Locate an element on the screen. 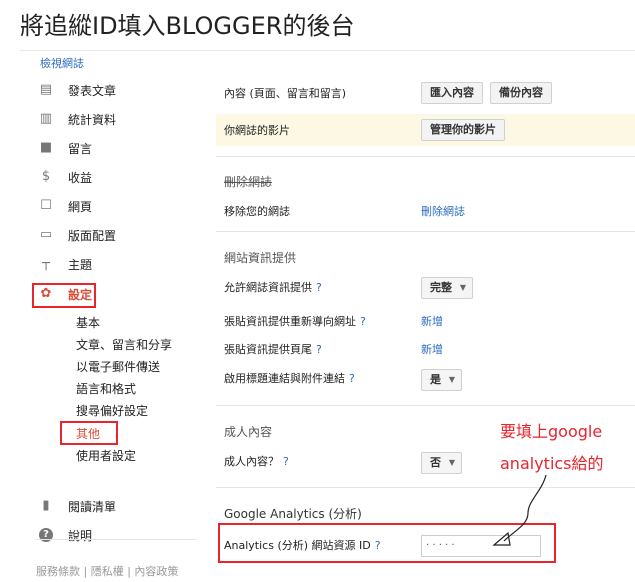 The image size is (635, 582). import-content-button: 匯入內容 is located at coordinates (452, 93).